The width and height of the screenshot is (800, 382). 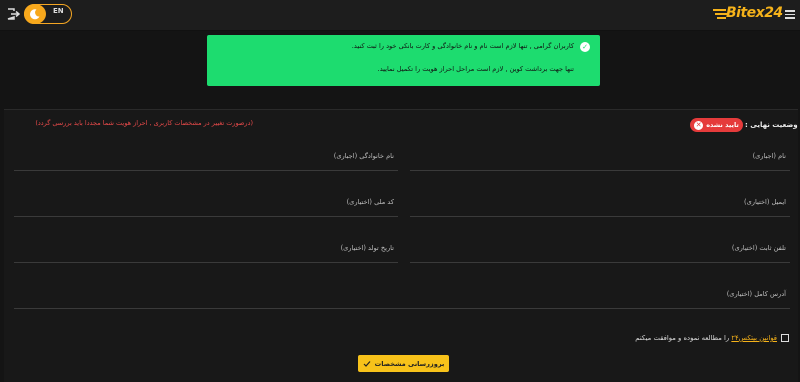 I want to click on terms-suffix: را مطالعه نموده و موافقت میکنم, so click(x=683, y=338).